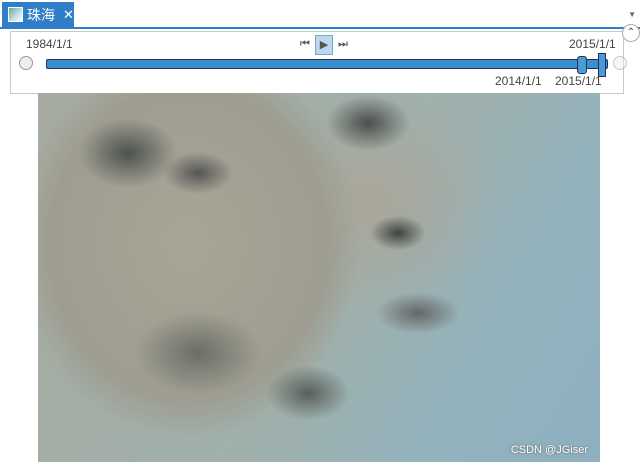 The height and width of the screenshot is (468, 640). What do you see at coordinates (15, 14) in the screenshot?
I see `map-icon` at bounding box center [15, 14].